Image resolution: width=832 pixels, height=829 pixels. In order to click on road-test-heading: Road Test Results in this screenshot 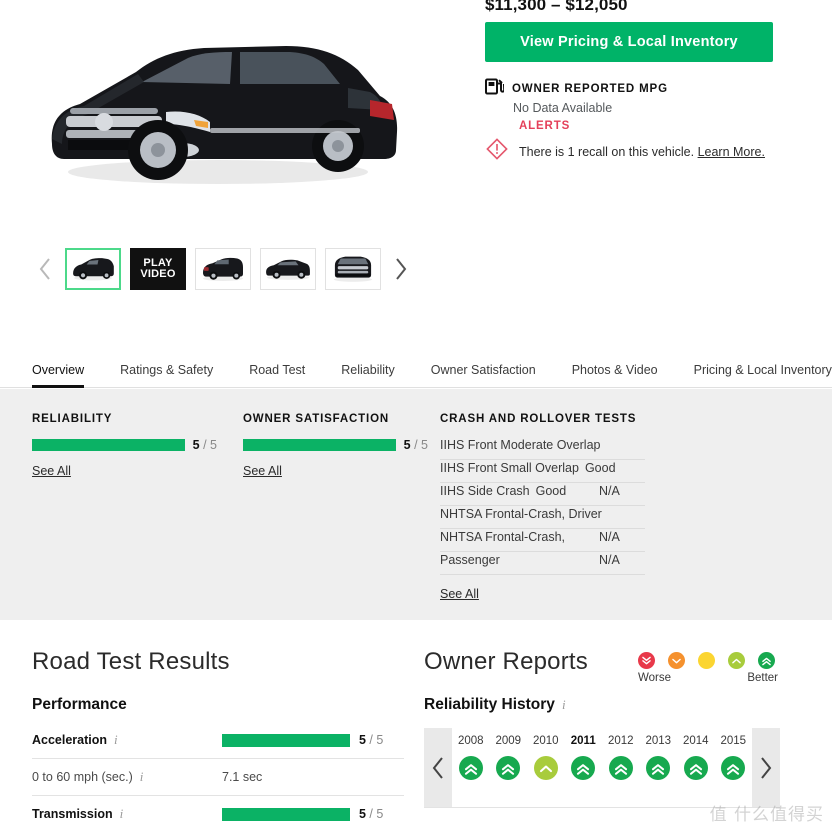, I will do `click(131, 661)`.